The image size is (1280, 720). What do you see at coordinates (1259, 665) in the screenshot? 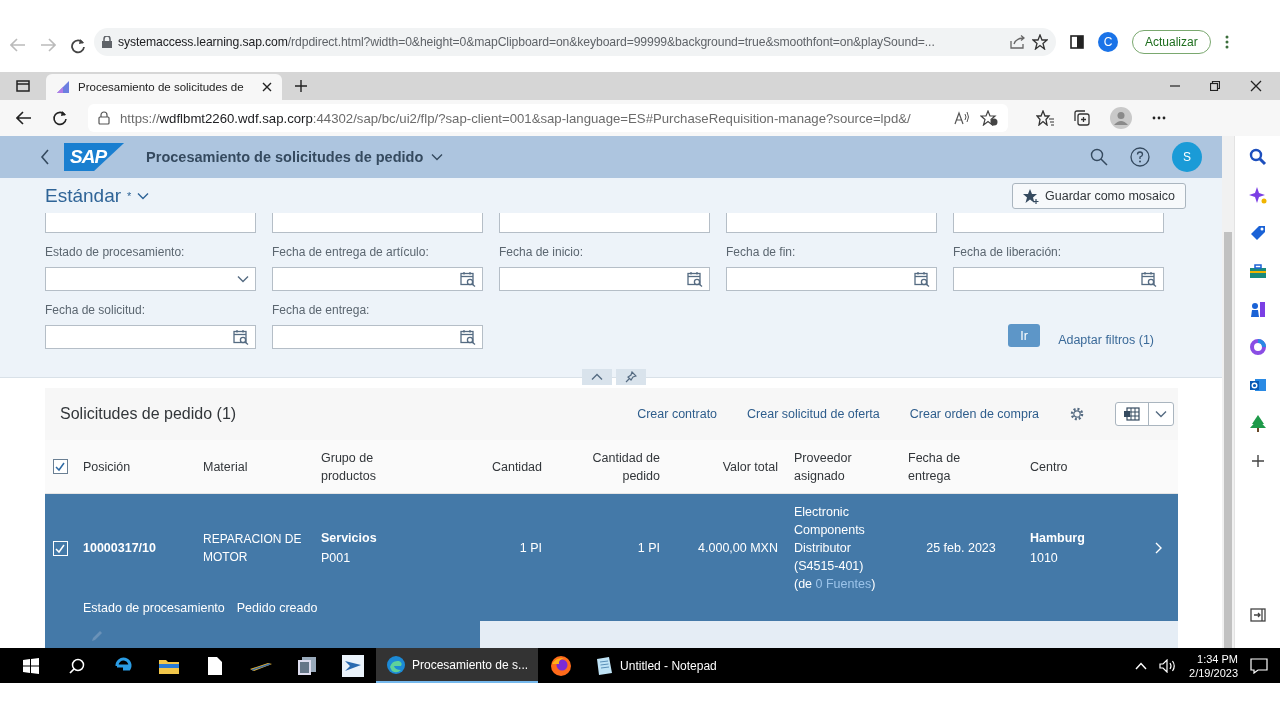
I see `notification-icon` at bounding box center [1259, 665].